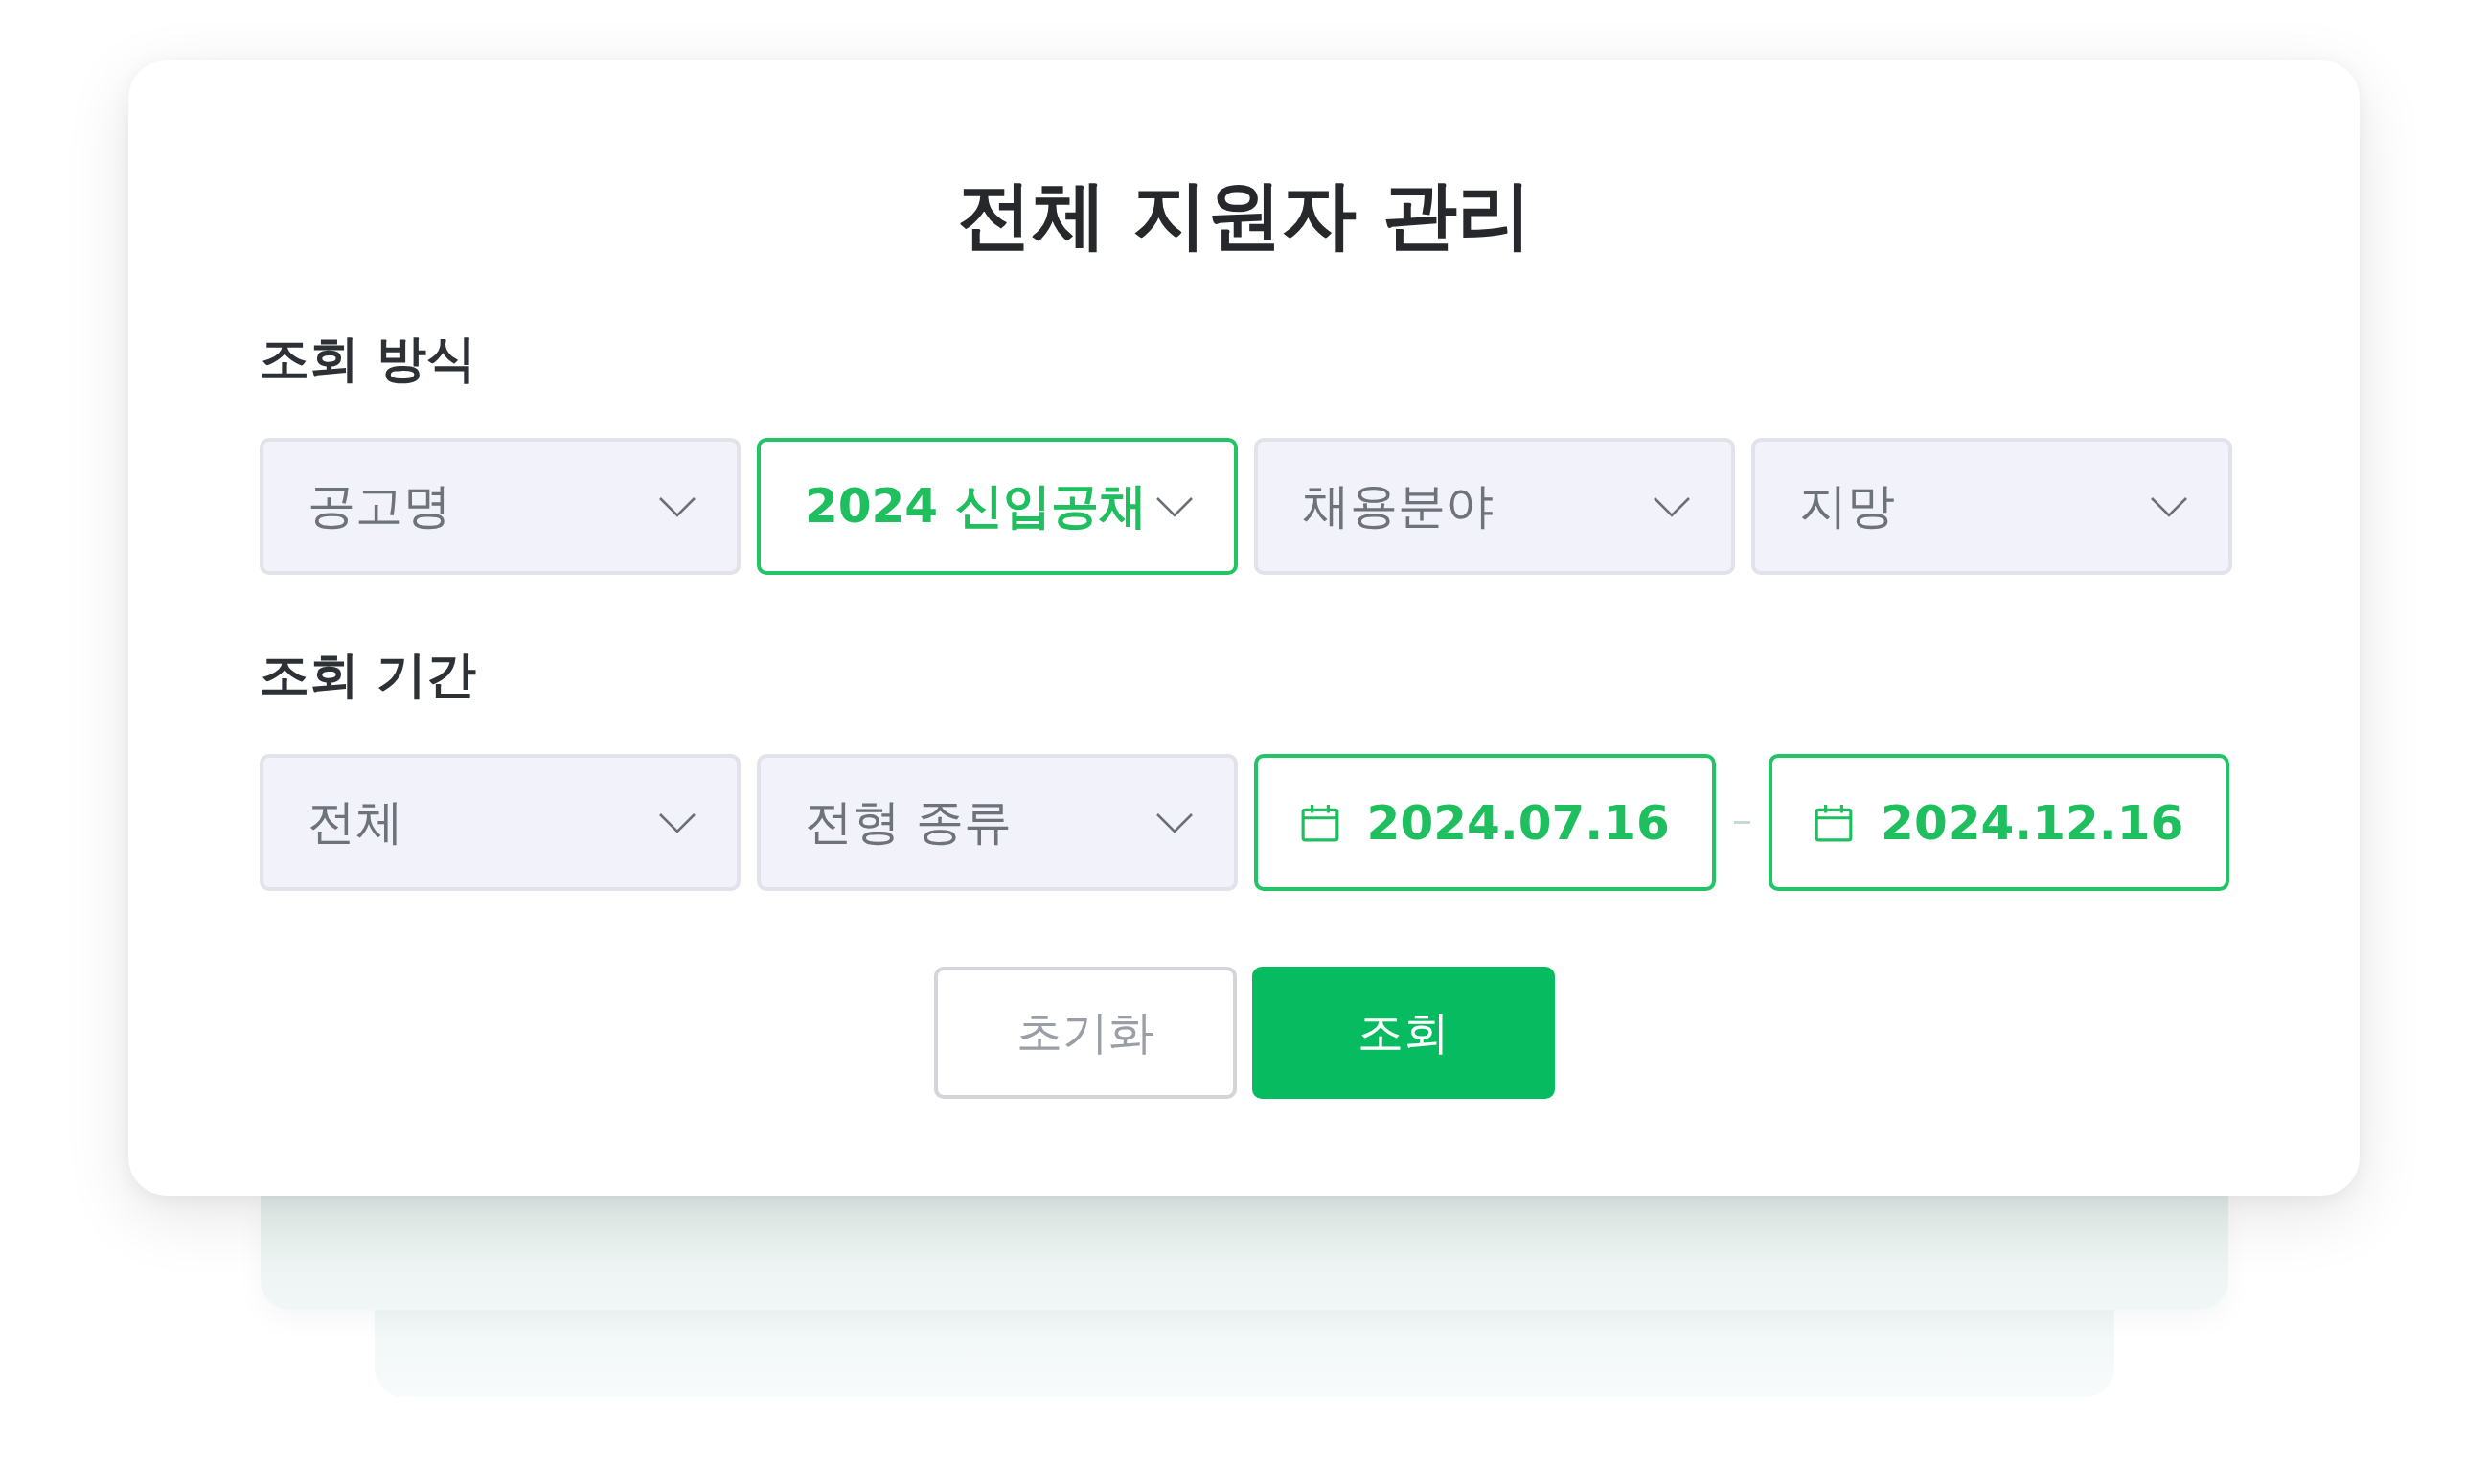 The height and width of the screenshot is (1484, 2488). Describe the element at coordinates (1494, 506) in the screenshot. I see `dropdown-field: 채용분야` at that location.